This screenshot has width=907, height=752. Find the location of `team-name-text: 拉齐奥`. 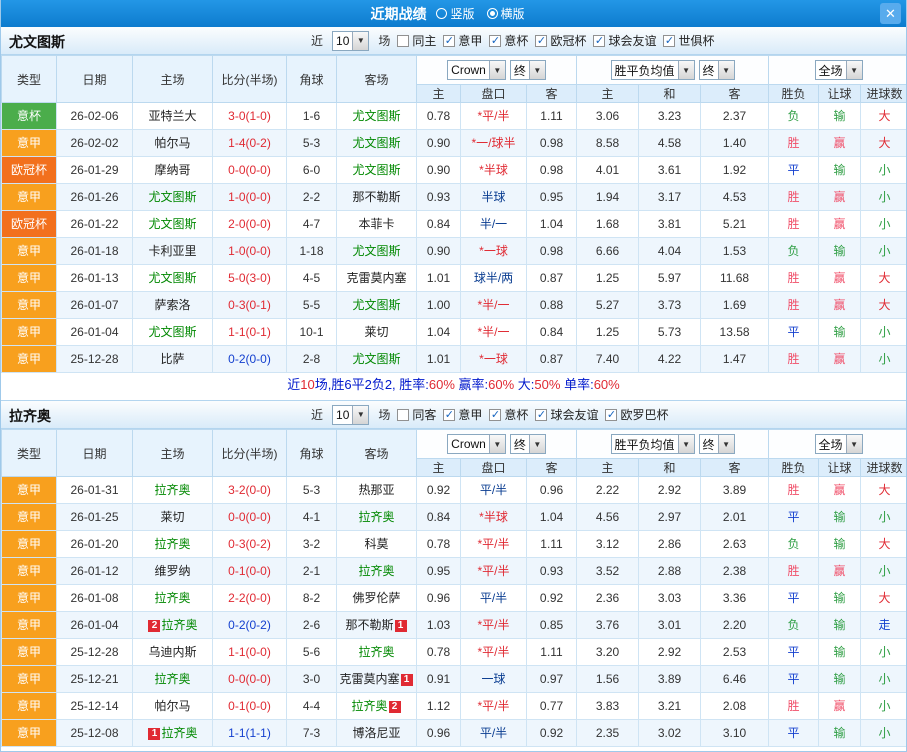

team-name-text: 拉齐奥 is located at coordinates (369, 706).